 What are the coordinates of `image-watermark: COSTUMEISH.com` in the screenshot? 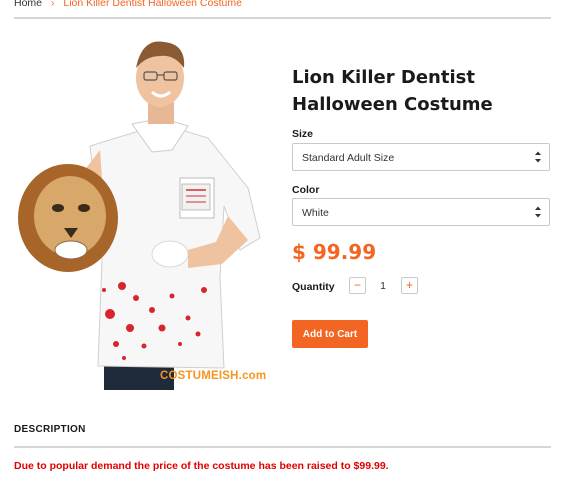 It's located at (213, 376).